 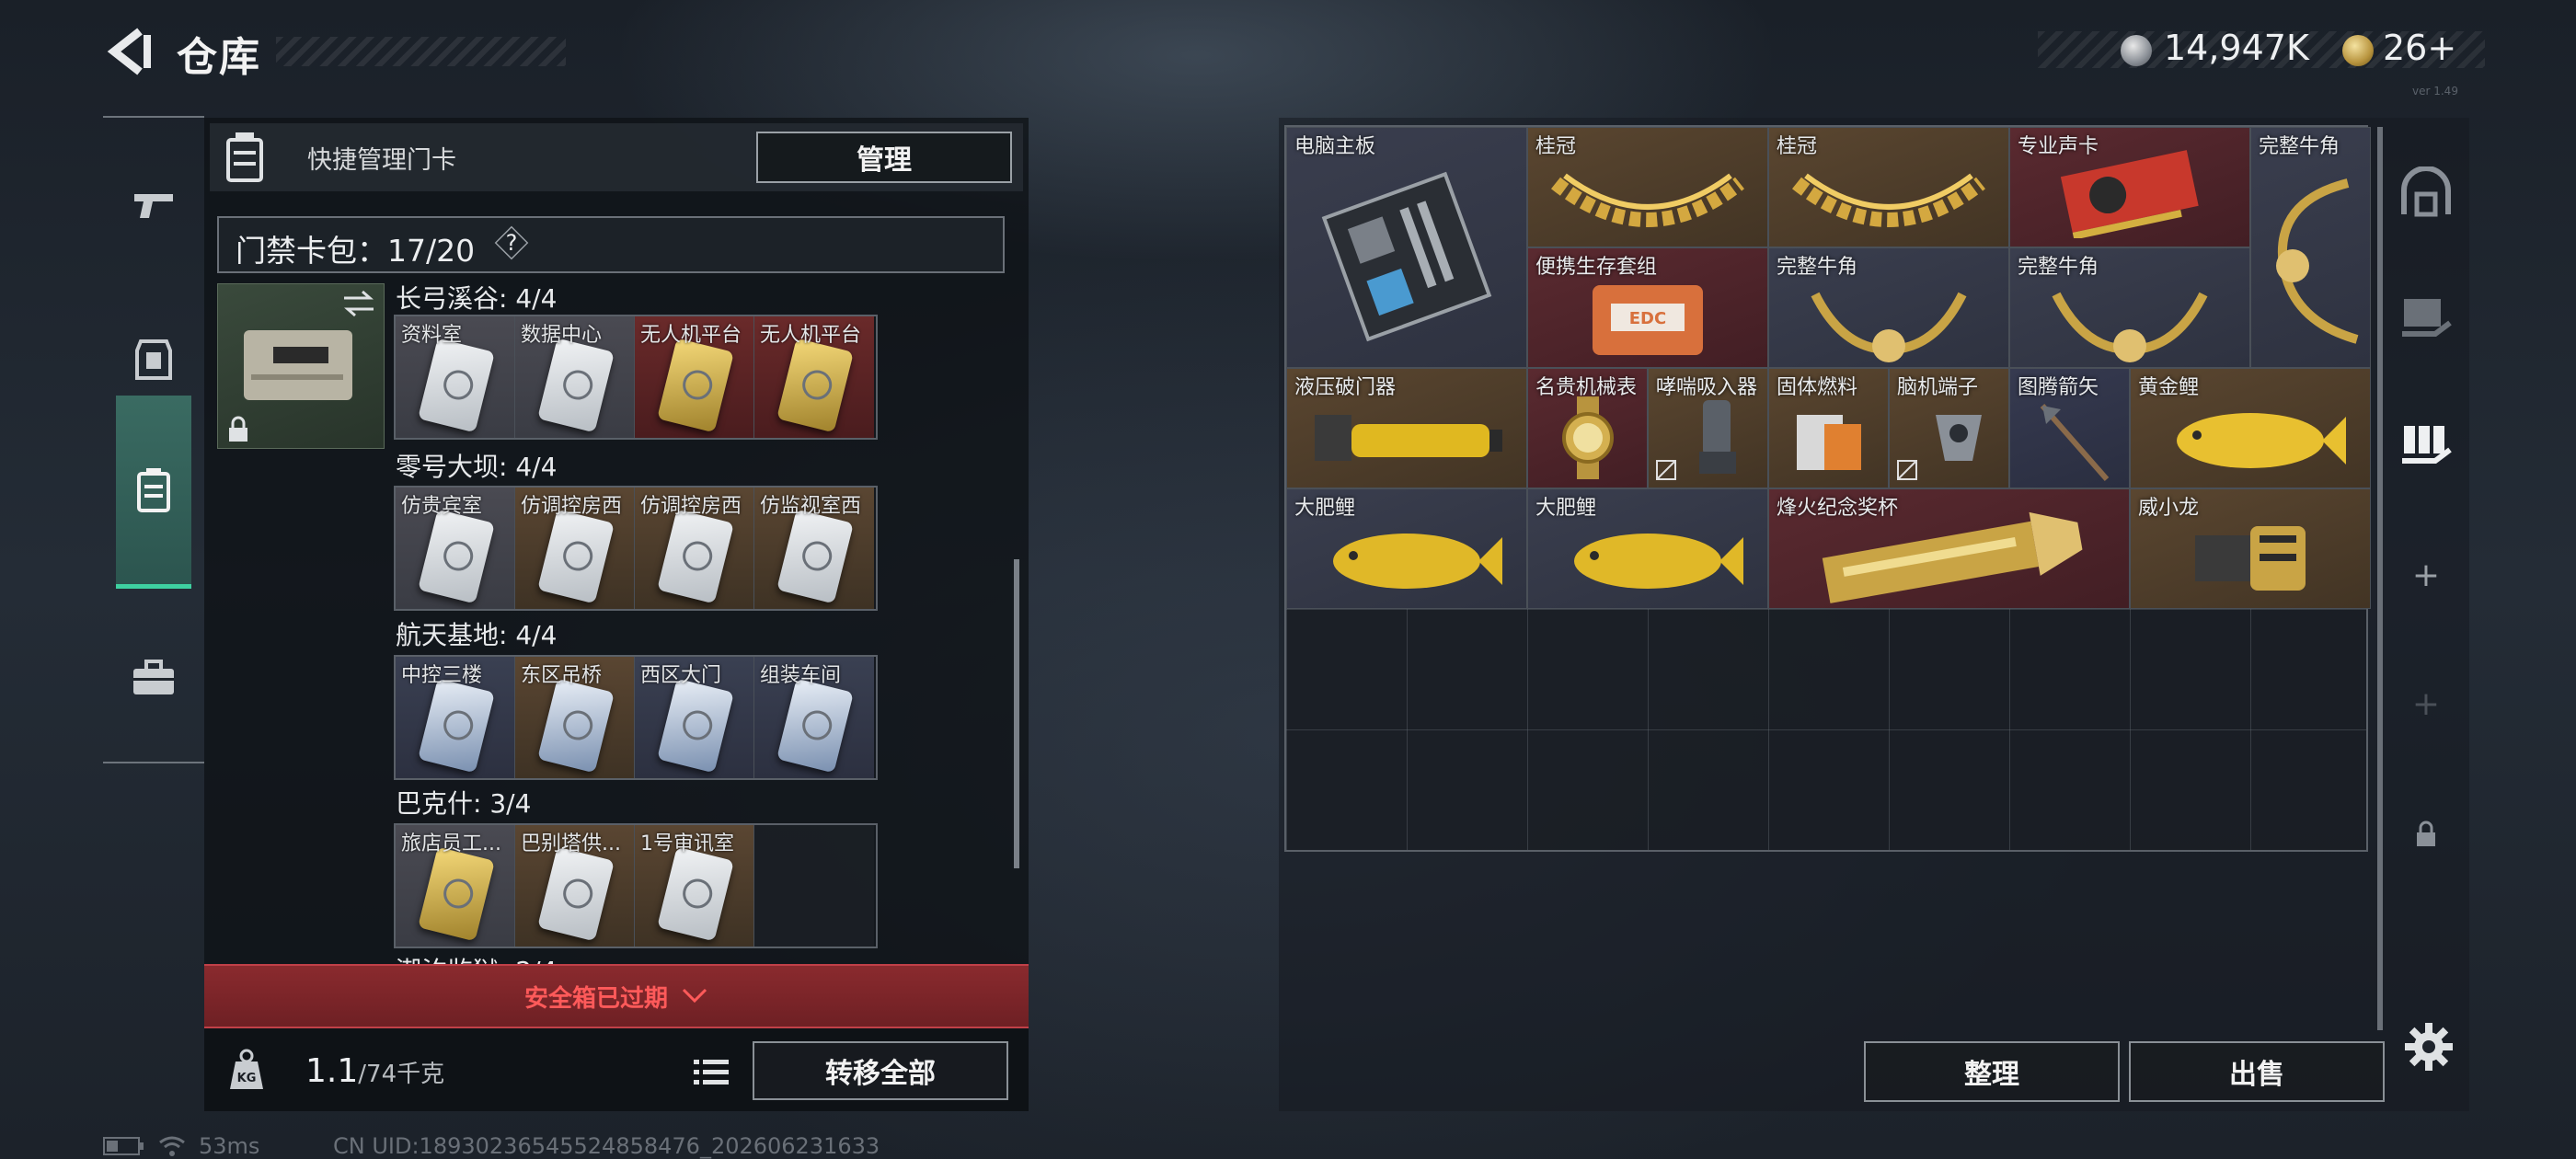 What do you see at coordinates (884, 157) in the screenshot?
I see `manage-button: 管理` at bounding box center [884, 157].